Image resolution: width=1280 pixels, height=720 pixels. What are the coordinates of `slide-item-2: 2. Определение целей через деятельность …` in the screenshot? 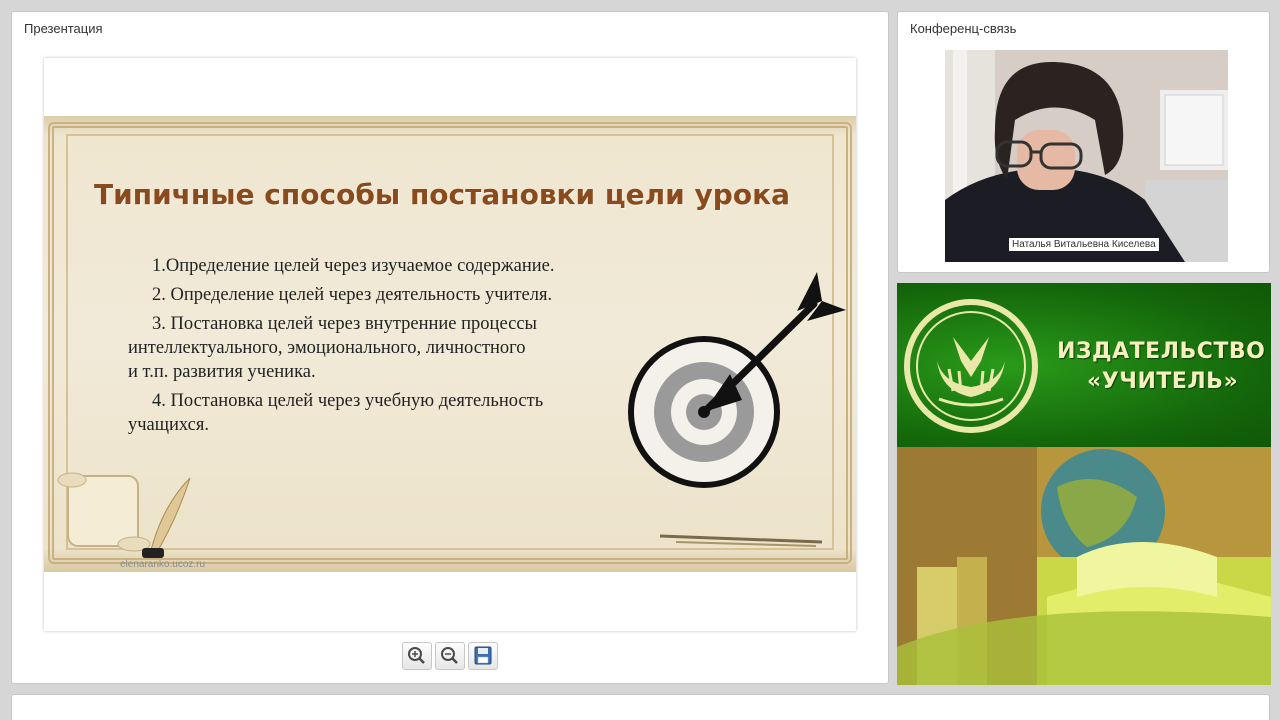 It's located at (352, 295).